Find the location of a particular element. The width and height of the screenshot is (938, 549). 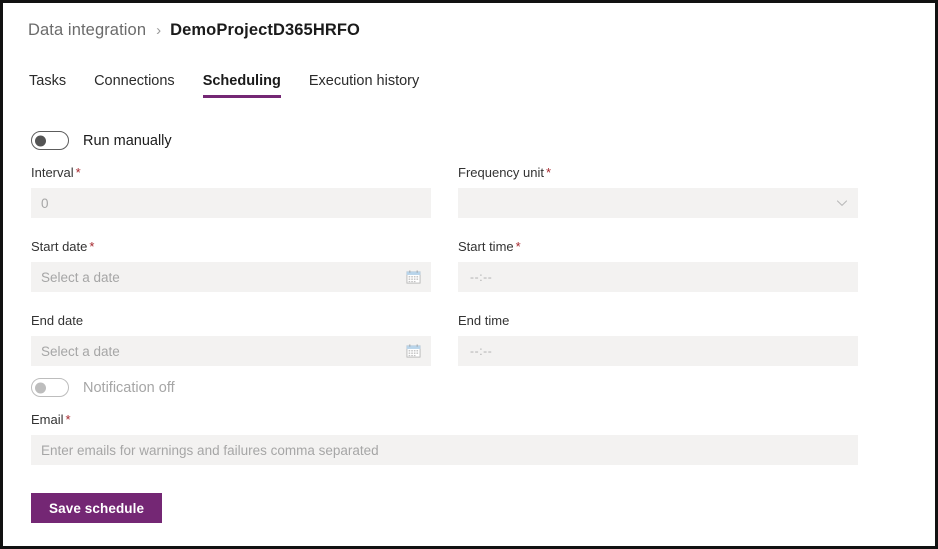

tab-execution-history: Execution history is located at coordinates (364, 85).